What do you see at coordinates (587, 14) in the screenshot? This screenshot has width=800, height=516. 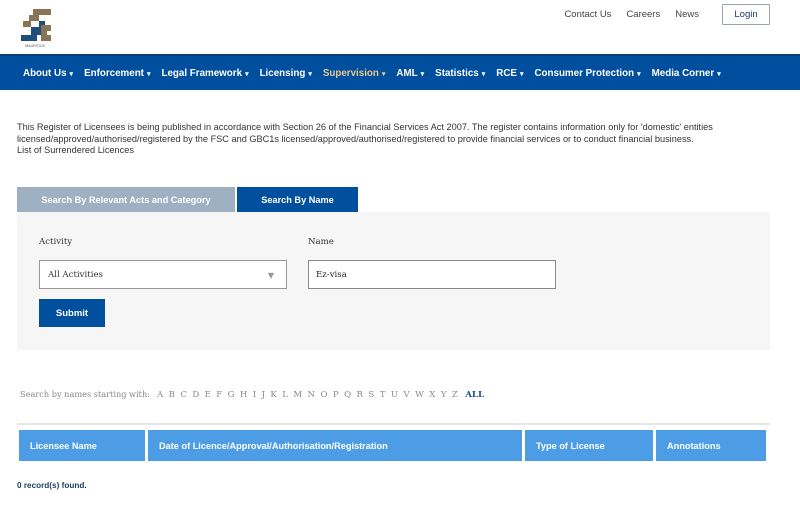 I see `contact-us-link: Contact Us` at bounding box center [587, 14].